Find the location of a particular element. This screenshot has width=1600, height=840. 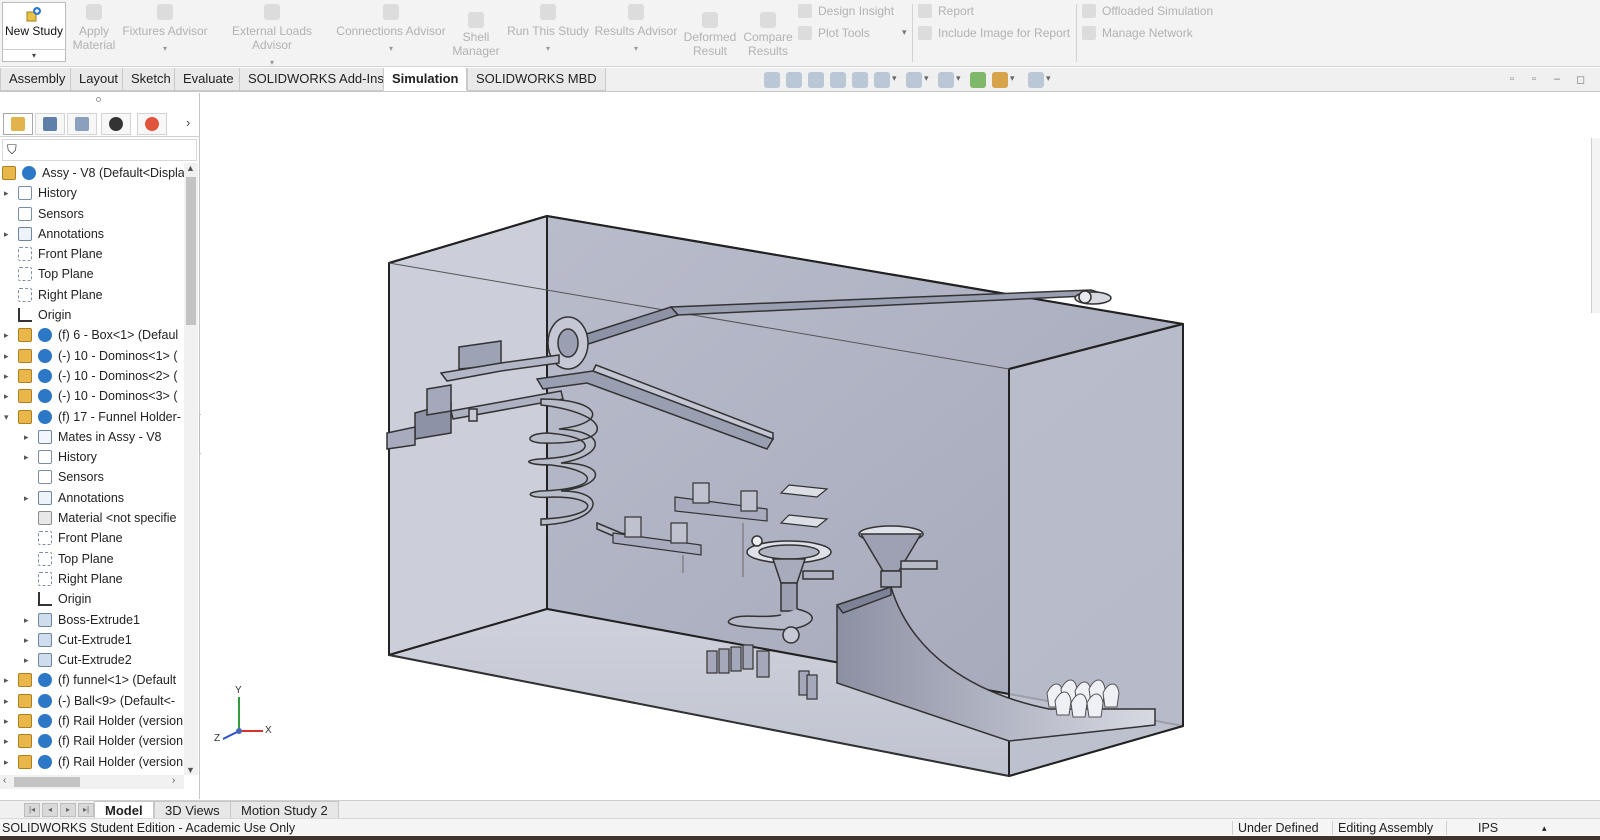

units-status: IPS is located at coordinates (1488, 828).